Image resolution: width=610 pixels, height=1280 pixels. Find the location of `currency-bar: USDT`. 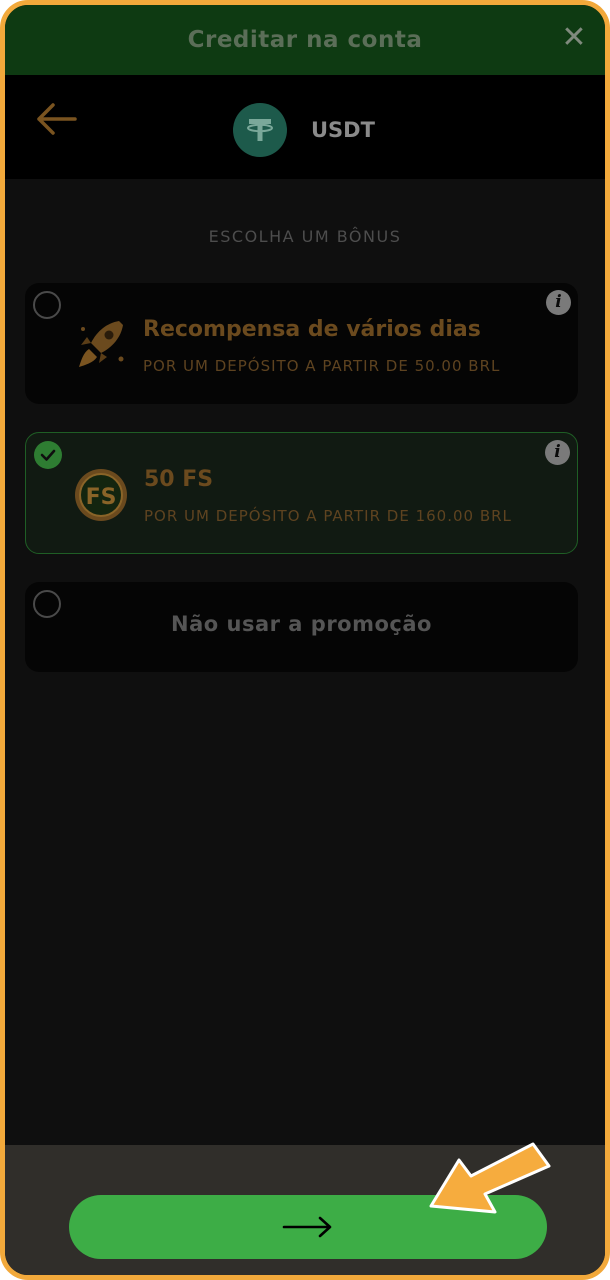

currency-bar: USDT is located at coordinates (305, 127).